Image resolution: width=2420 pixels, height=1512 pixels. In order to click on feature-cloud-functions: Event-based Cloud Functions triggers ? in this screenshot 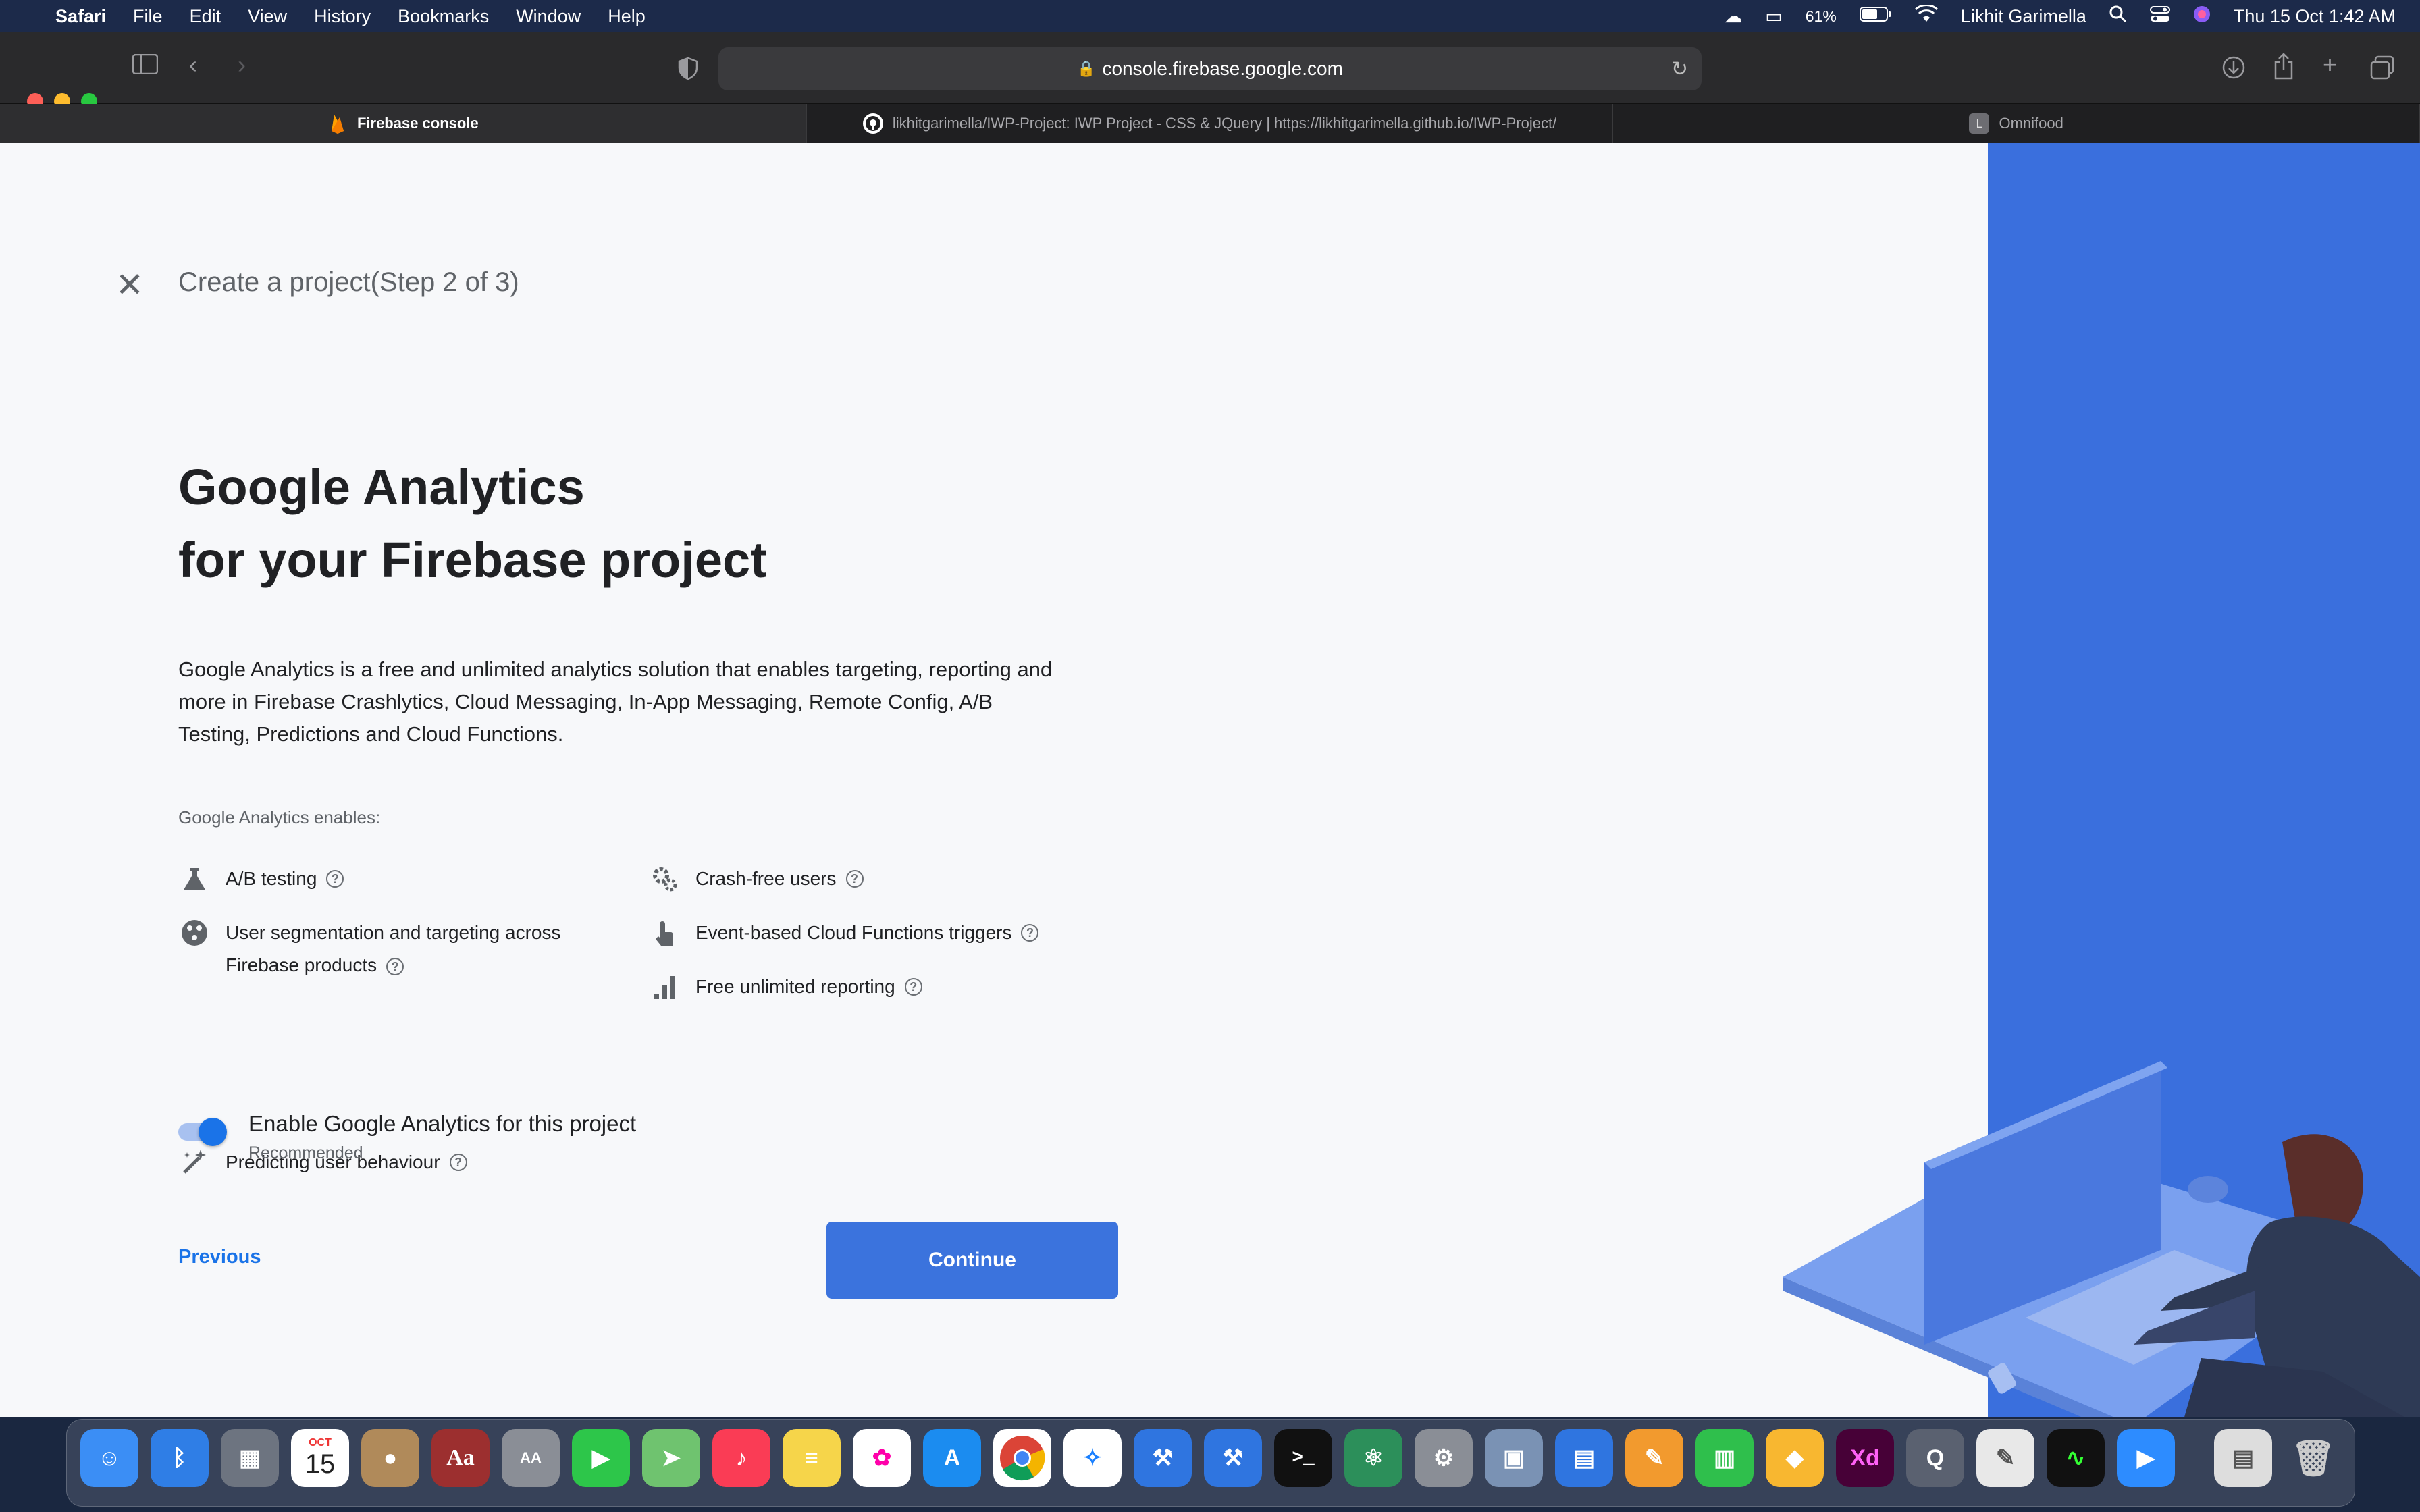, I will do `click(843, 933)`.